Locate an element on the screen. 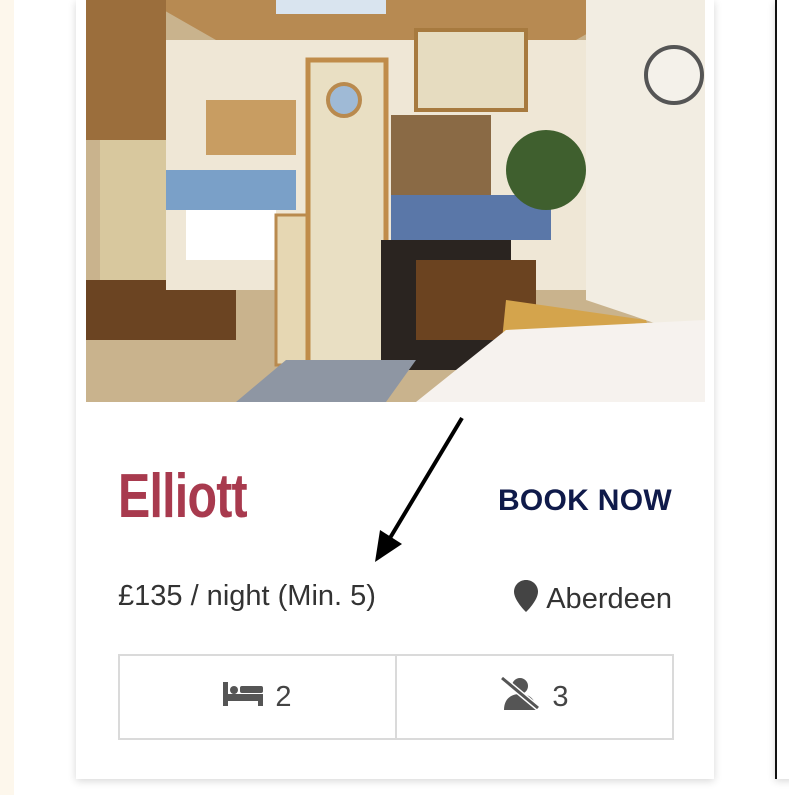 The height and width of the screenshot is (795, 789). location-label: Aberdeen is located at coordinates (609, 598).